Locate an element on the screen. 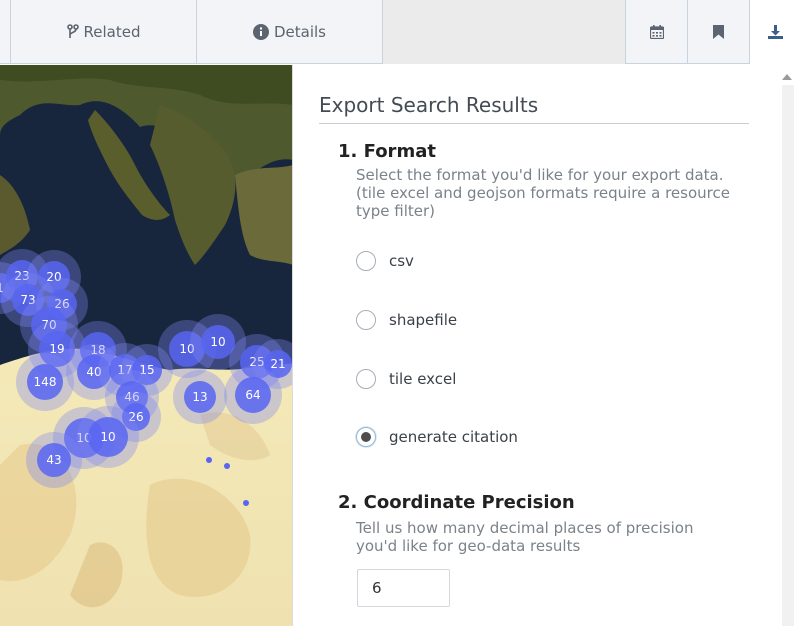  scroll-up-arrow-icon is located at coordinates (787, 77).